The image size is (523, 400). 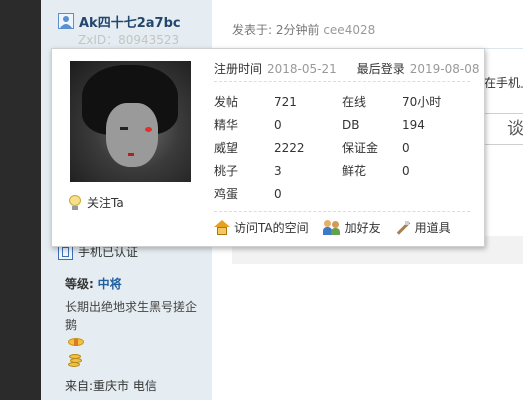 What do you see at coordinates (226, 102) in the screenshot?
I see `stat-label: 发帖` at bounding box center [226, 102].